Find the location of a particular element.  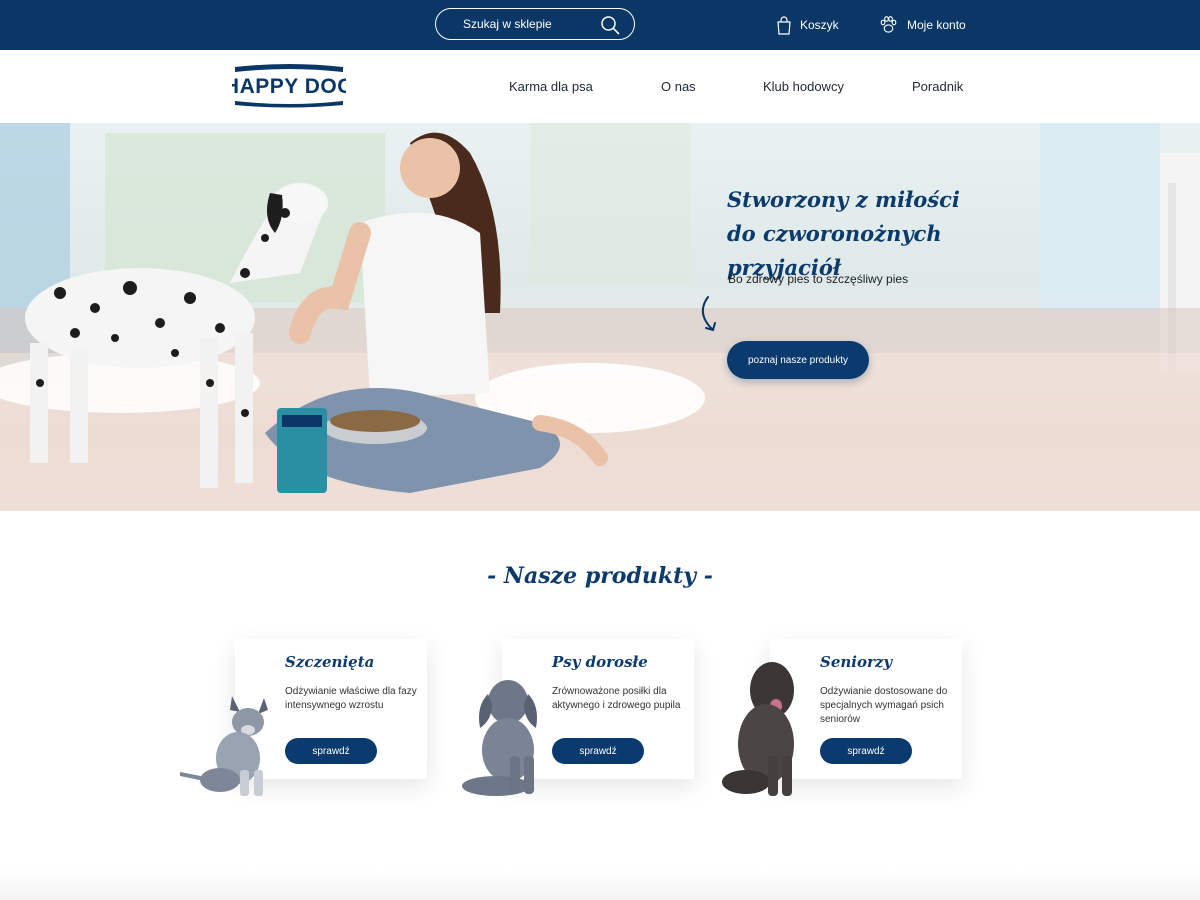

card-title: Szczenięta is located at coordinates (330, 662).